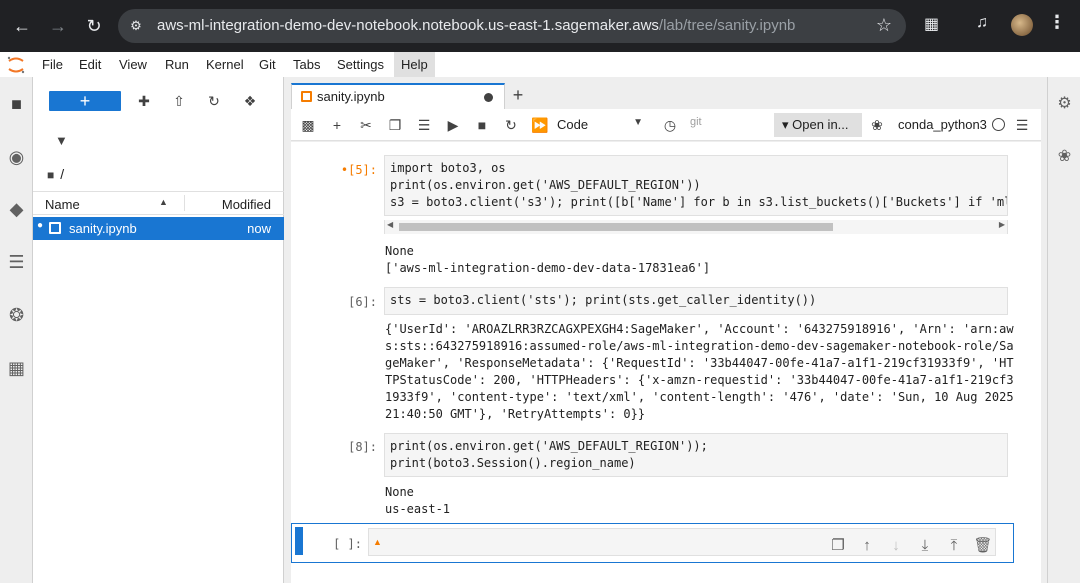 The image size is (1080, 583). Describe the element at coordinates (306, 64) in the screenshot. I see `menu-tabs: Tabs` at that location.